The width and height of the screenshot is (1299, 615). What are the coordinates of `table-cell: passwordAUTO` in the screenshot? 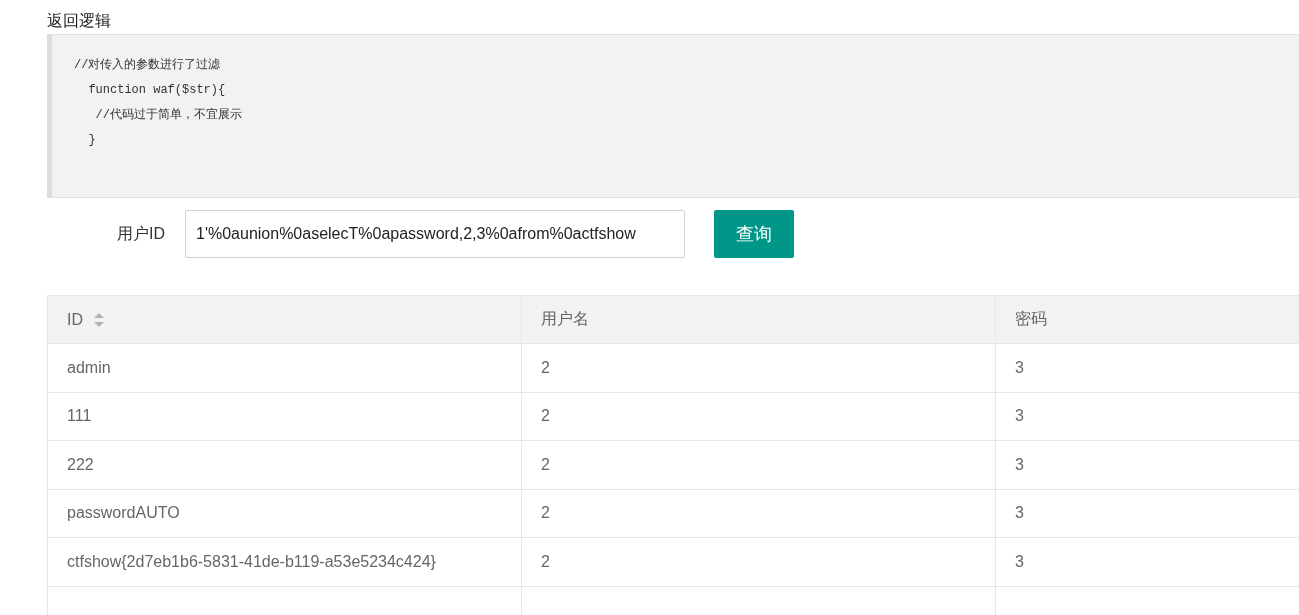 It's located at (285, 513).